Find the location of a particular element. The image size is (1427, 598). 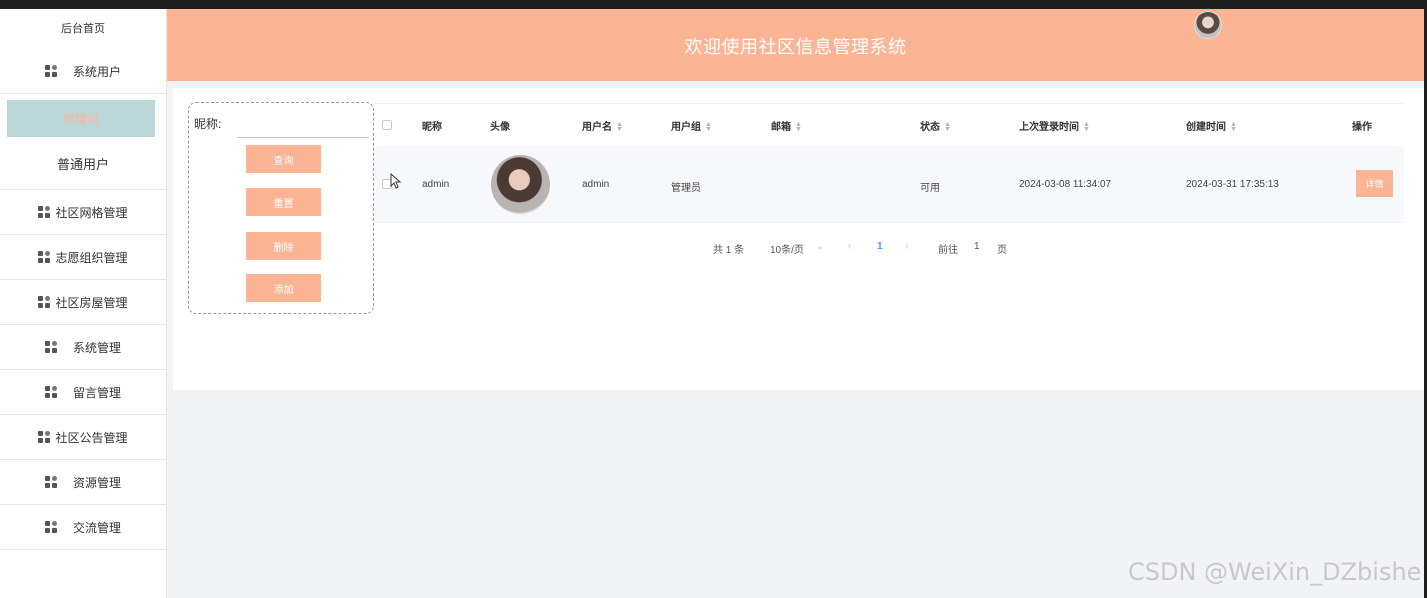

query-button: 查询 is located at coordinates (283, 159).